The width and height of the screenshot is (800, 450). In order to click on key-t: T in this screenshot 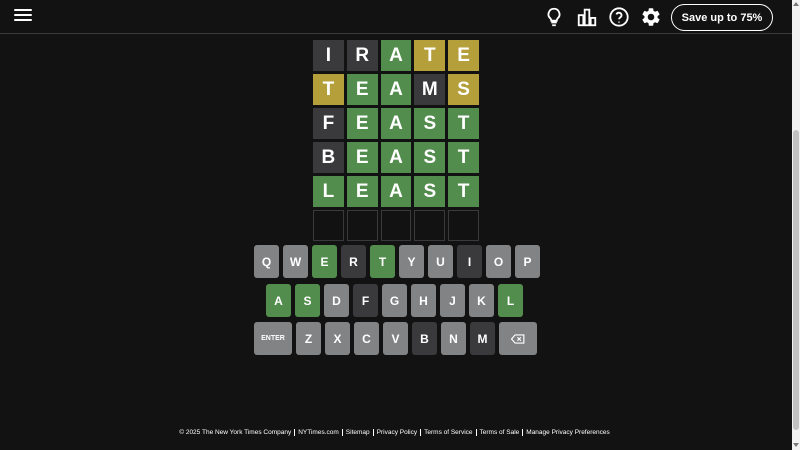, I will do `click(382, 261)`.